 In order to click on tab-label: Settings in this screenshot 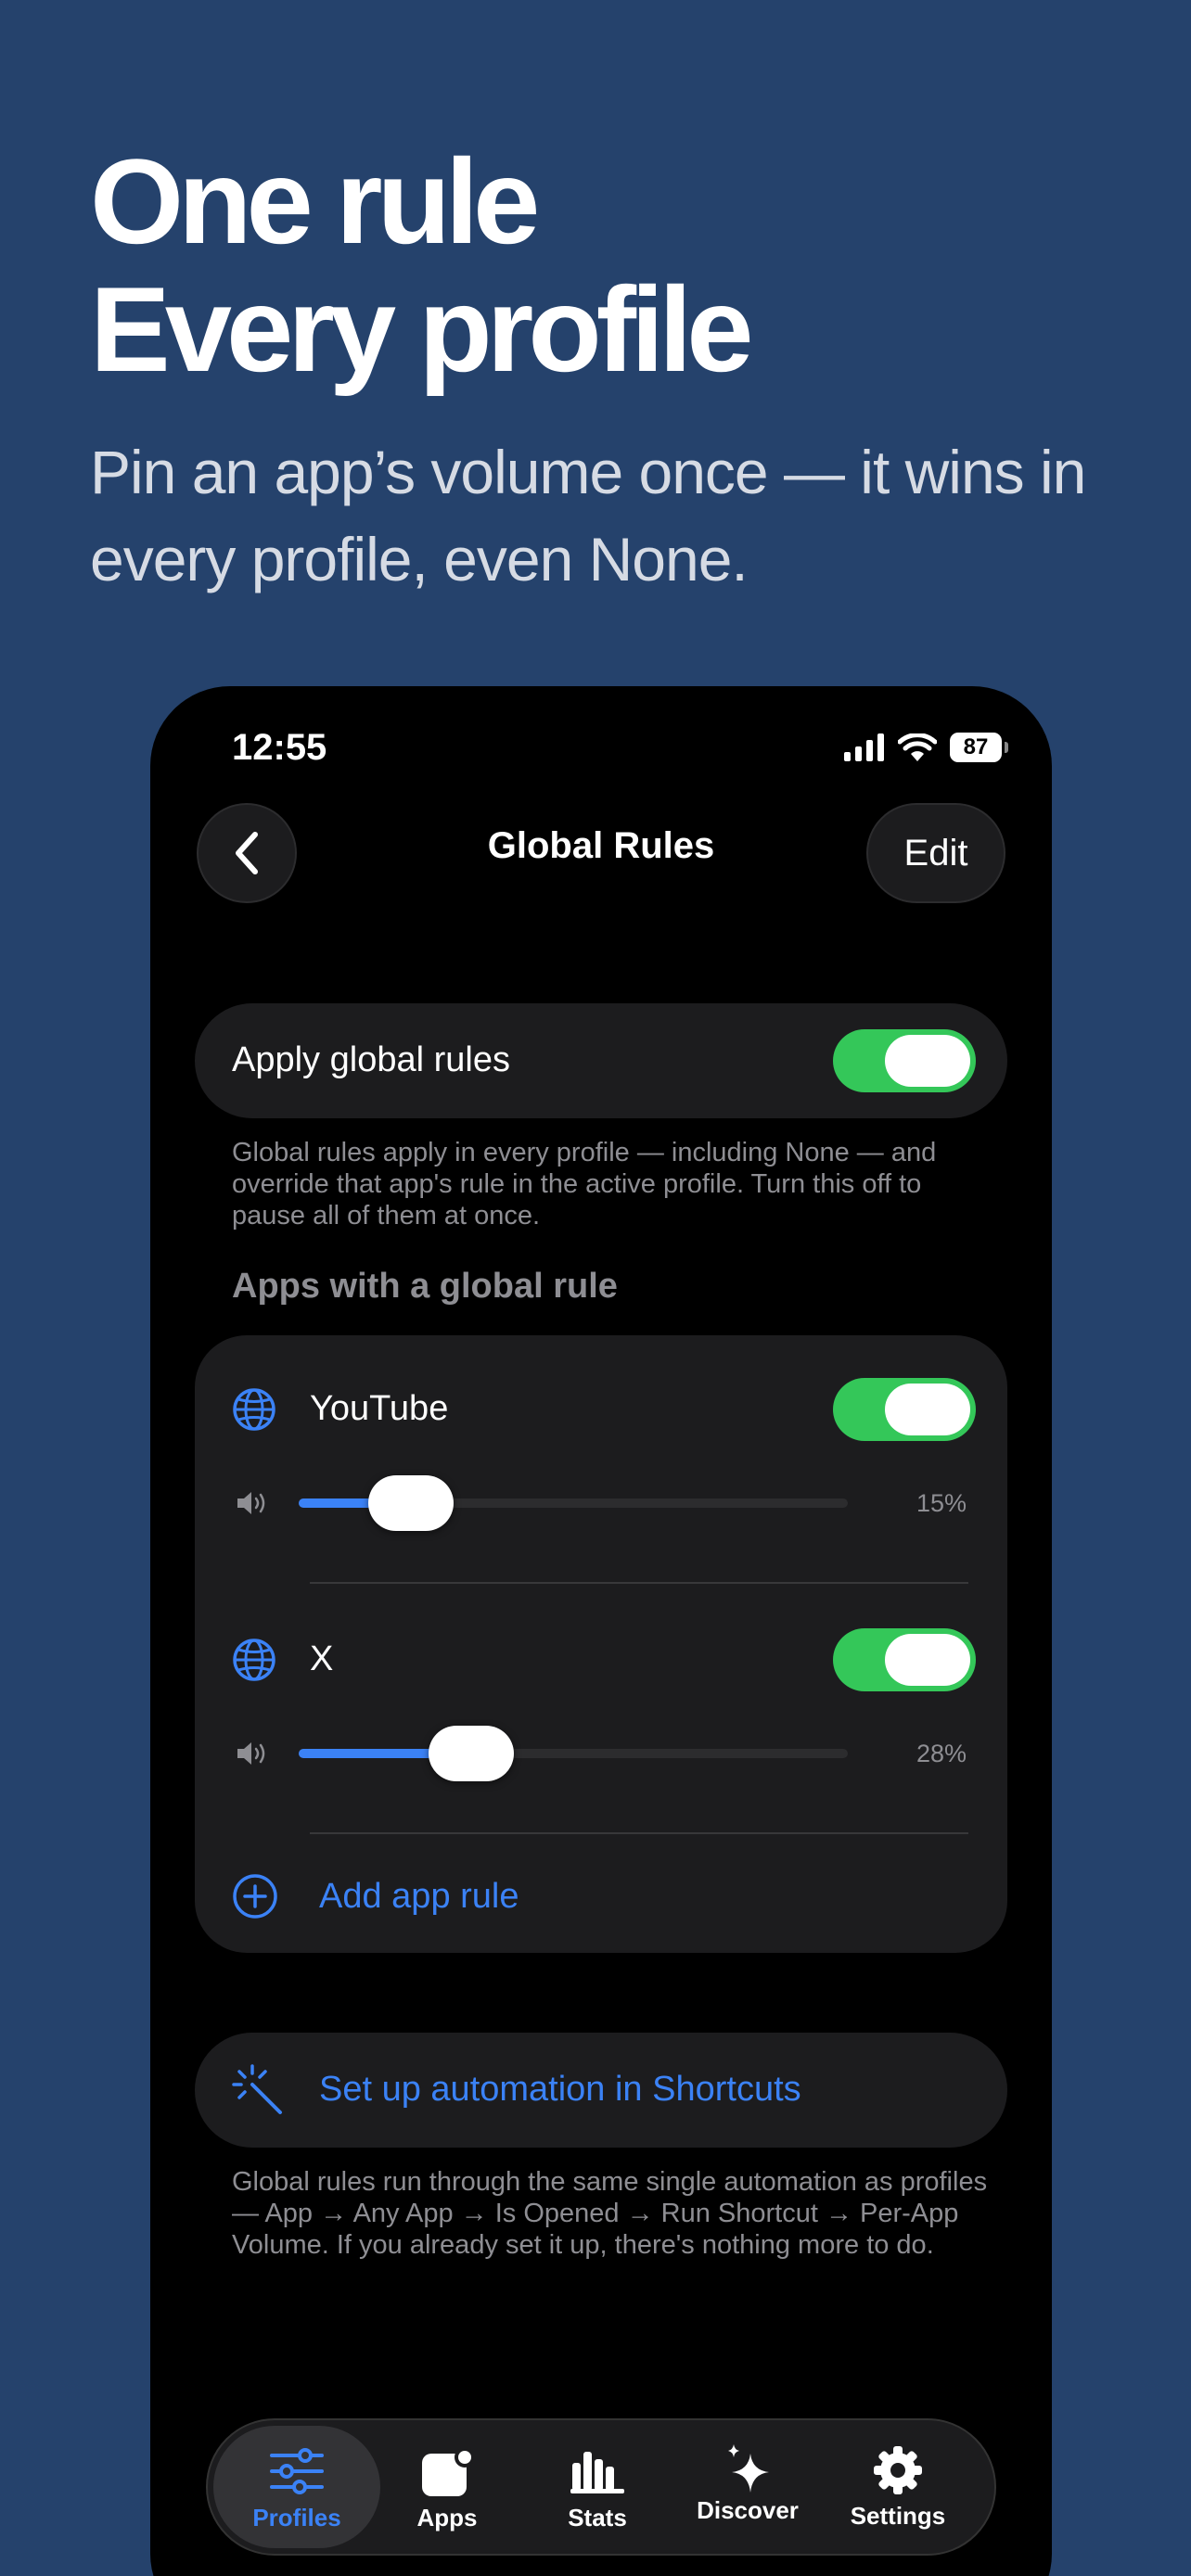, I will do `click(898, 2516)`.